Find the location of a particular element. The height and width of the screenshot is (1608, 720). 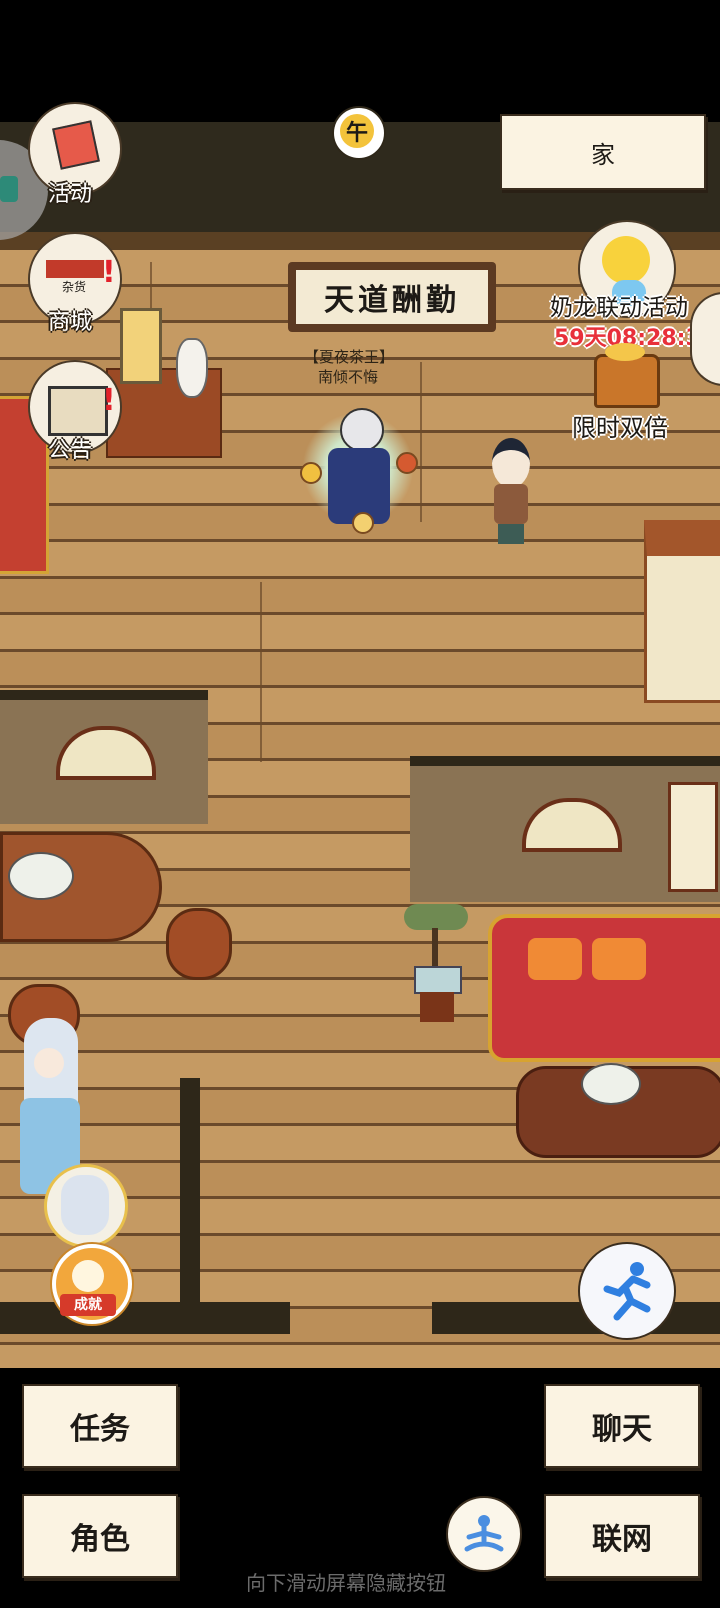

chat-label: 聊天 is located at coordinates (622, 1429).